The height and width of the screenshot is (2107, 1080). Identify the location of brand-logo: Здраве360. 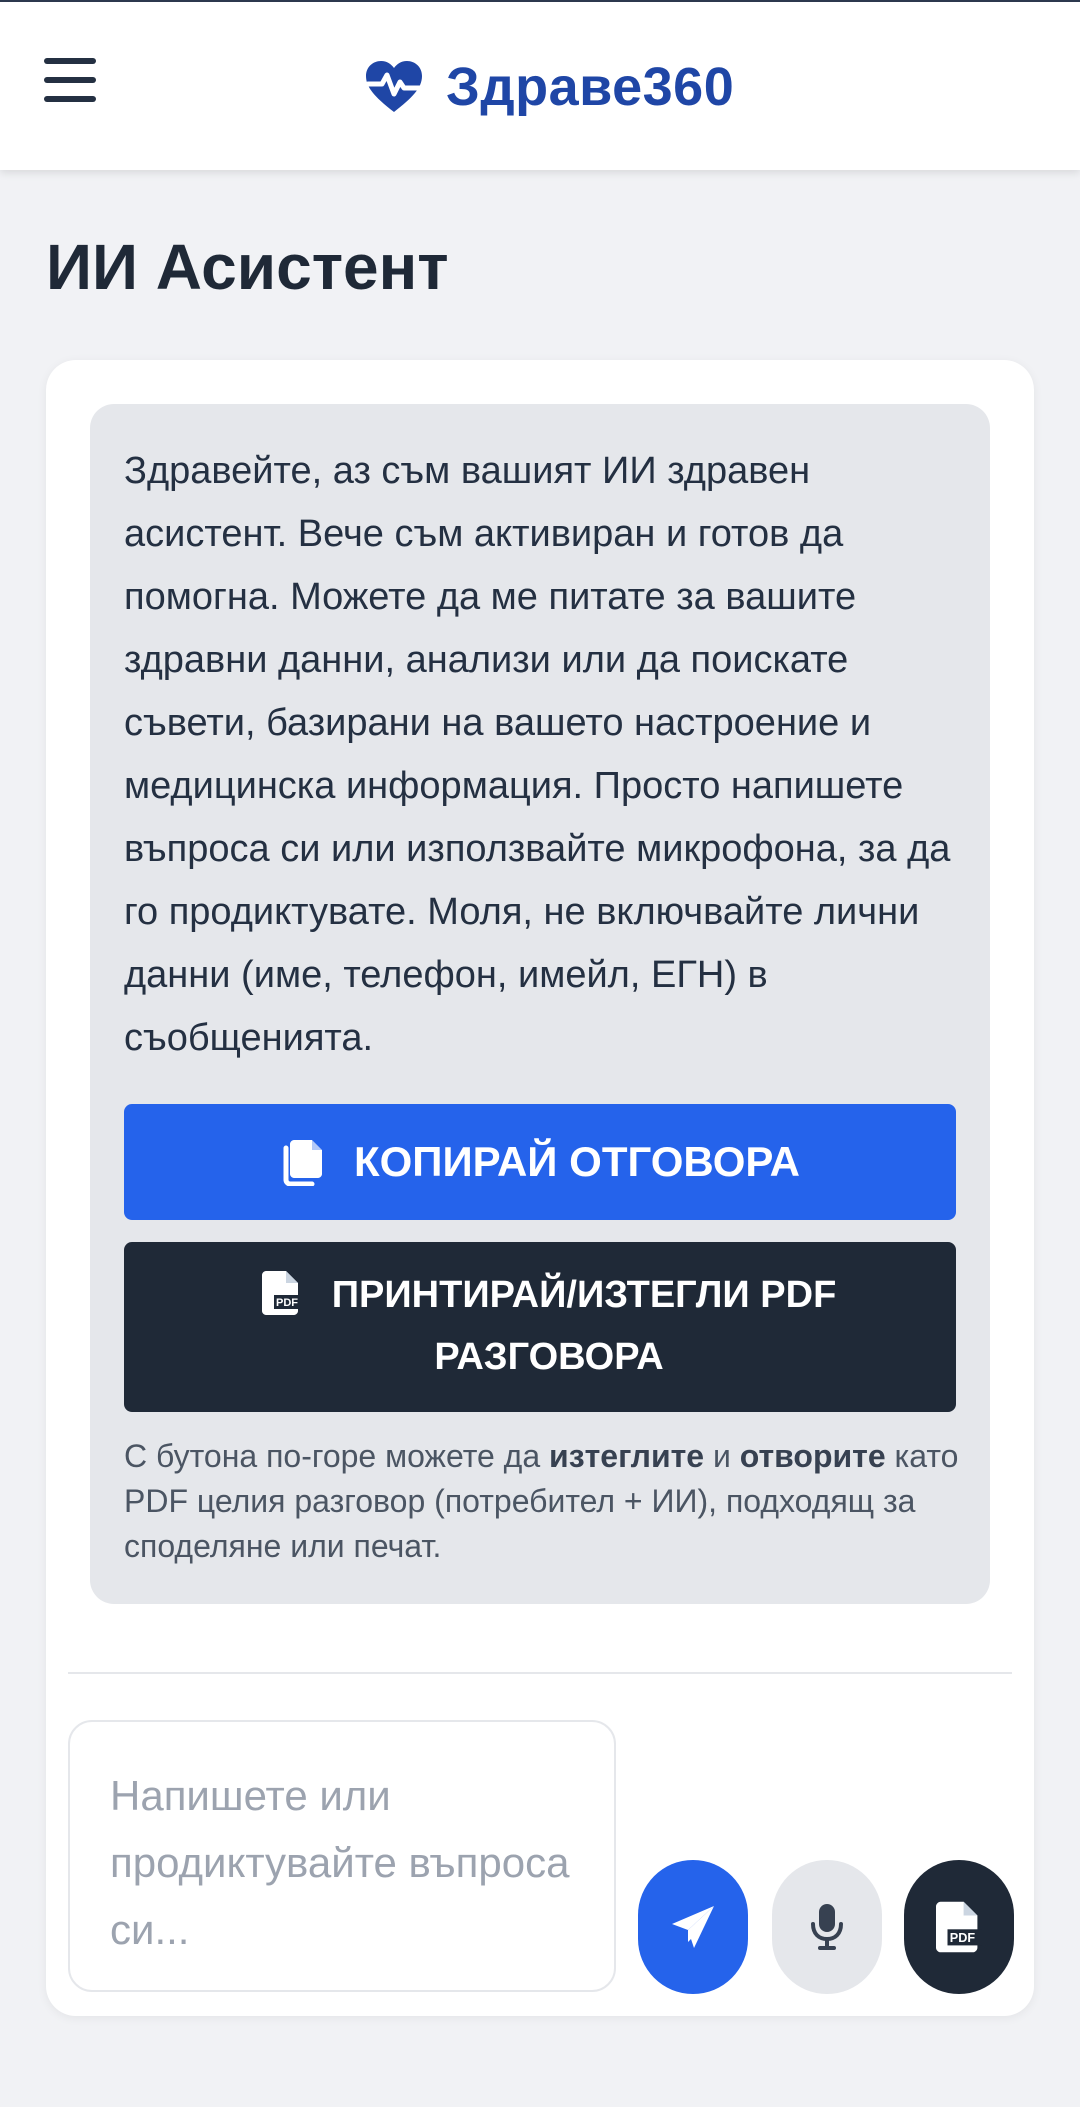
(549, 87).